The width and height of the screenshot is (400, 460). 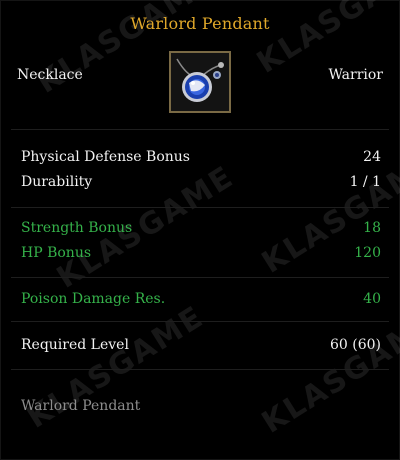 What do you see at coordinates (75, 345) in the screenshot?
I see `requirement-label: Required Level` at bounding box center [75, 345].